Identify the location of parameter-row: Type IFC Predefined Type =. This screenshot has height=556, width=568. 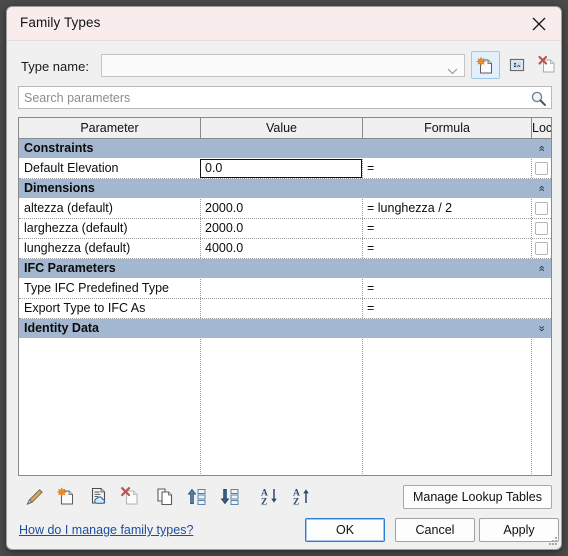
(285, 289).